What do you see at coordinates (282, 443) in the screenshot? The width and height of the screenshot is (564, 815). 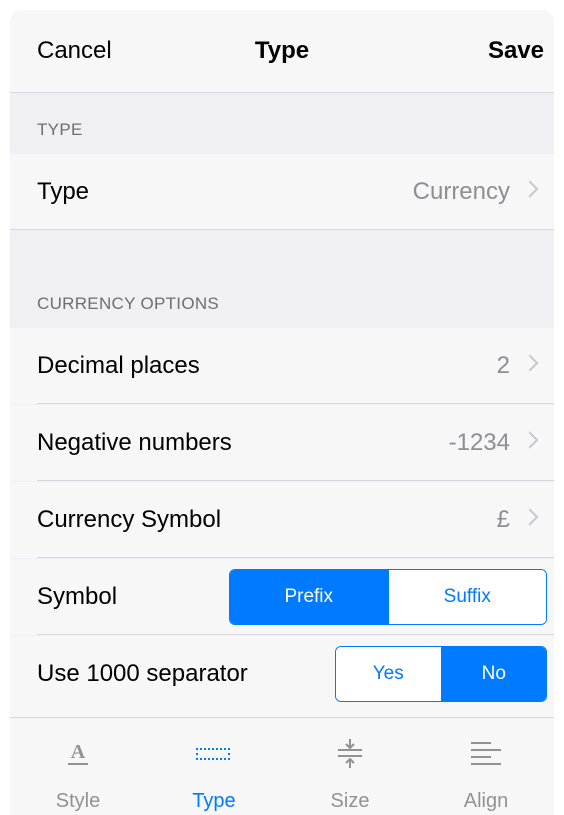 I see `negative-numbers-row: Negative numbers -1234` at bounding box center [282, 443].